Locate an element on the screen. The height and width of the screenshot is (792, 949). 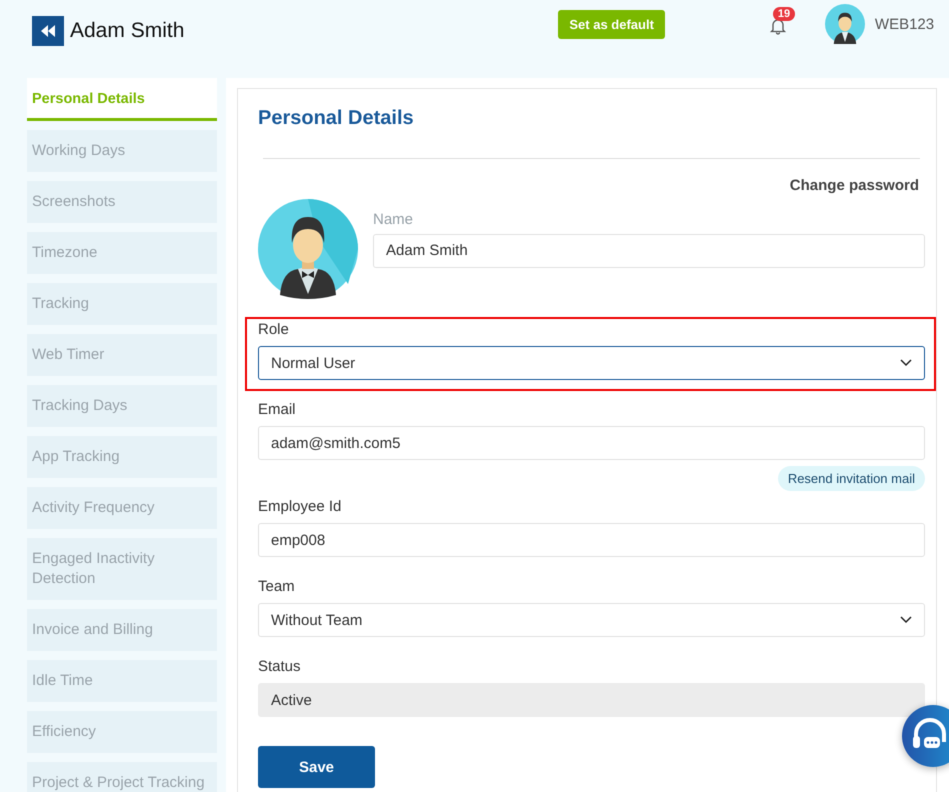
page-title: Adam Smith is located at coordinates (127, 31).